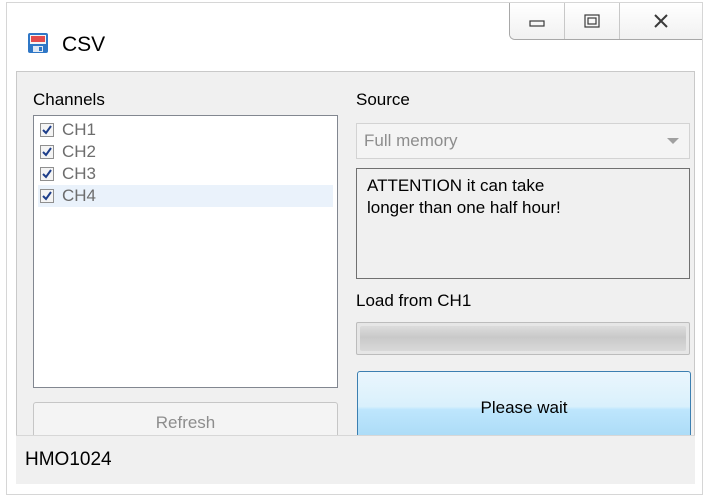  Describe the element at coordinates (524, 408) in the screenshot. I see `please-wait-button: Please wait` at that location.